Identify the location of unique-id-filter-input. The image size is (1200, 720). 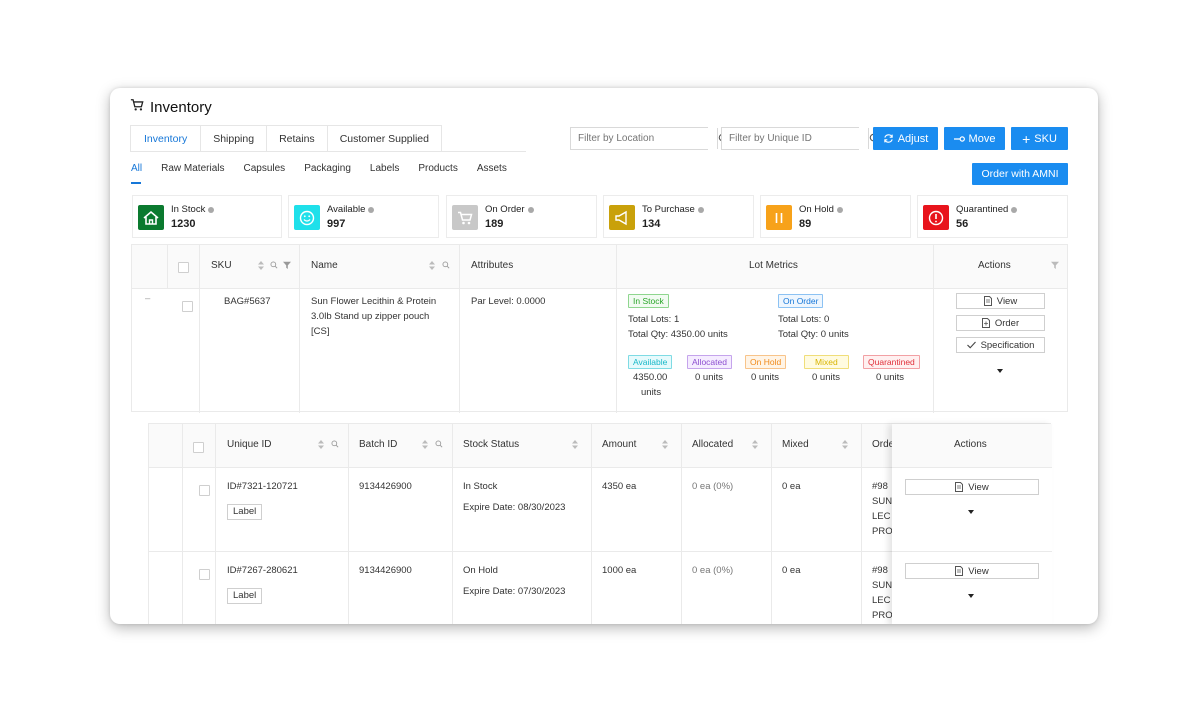
(795, 138).